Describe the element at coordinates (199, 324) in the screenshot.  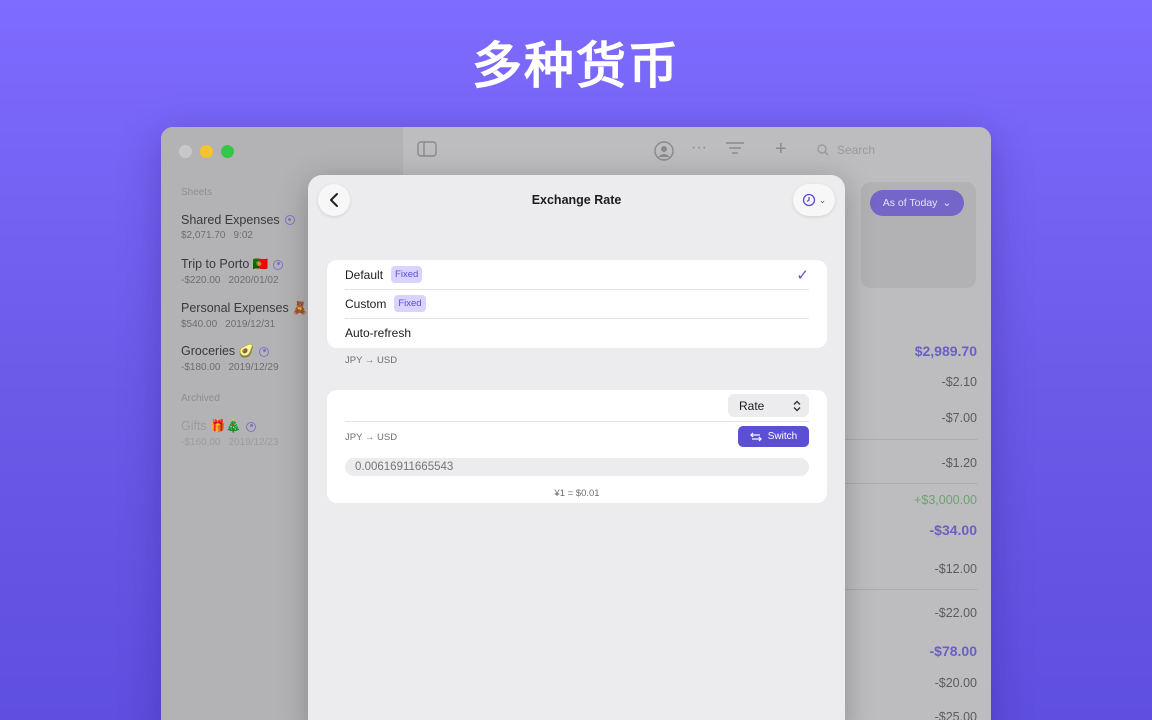
I see `sidebar-item-amount: $540.00` at that location.